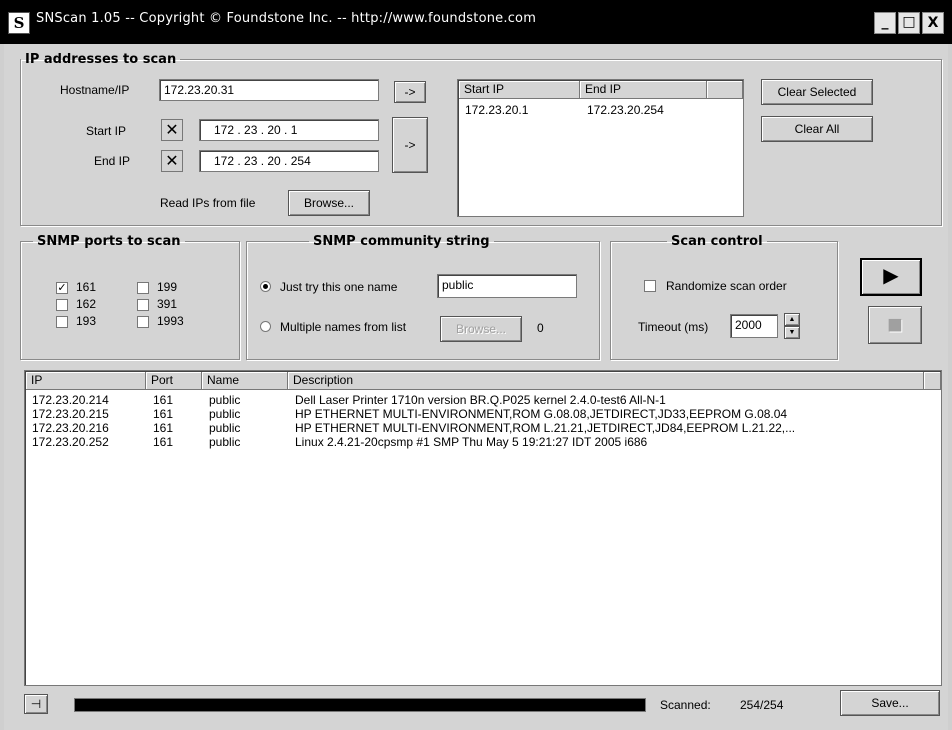 Image resolution: width=952 pixels, height=730 pixels. What do you see at coordinates (208, 203) in the screenshot?
I see `read-file-label: Read IPs from file` at bounding box center [208, 203].